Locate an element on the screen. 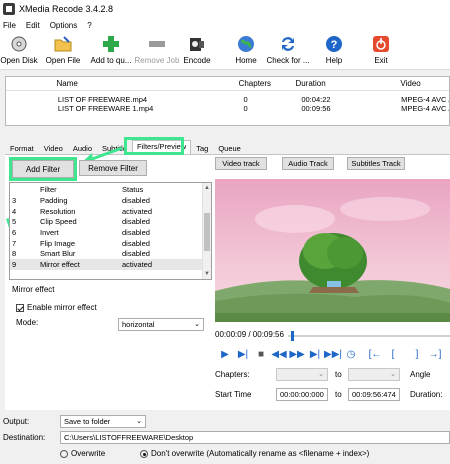 This screenshot has width=450, height=464. start-time-field: 00:00:00:000 is located at coordinates (302, 394).